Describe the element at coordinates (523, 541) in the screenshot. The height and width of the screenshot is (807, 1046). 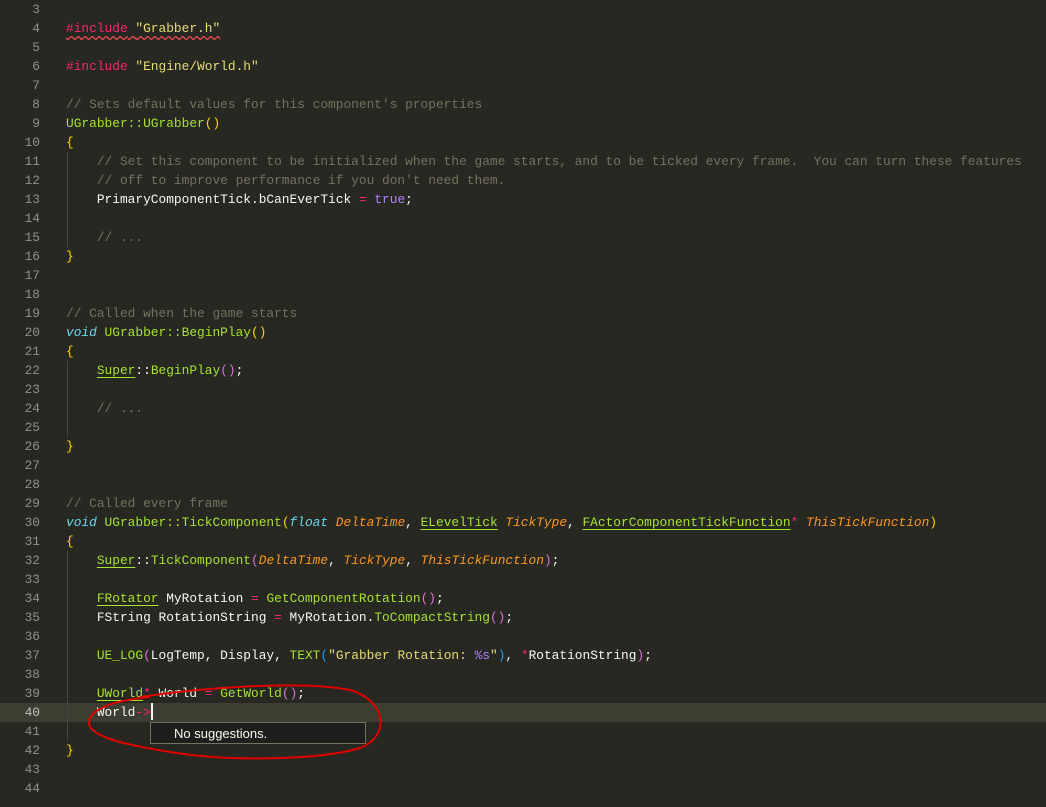
I see `code-line: 31 {` at that location.